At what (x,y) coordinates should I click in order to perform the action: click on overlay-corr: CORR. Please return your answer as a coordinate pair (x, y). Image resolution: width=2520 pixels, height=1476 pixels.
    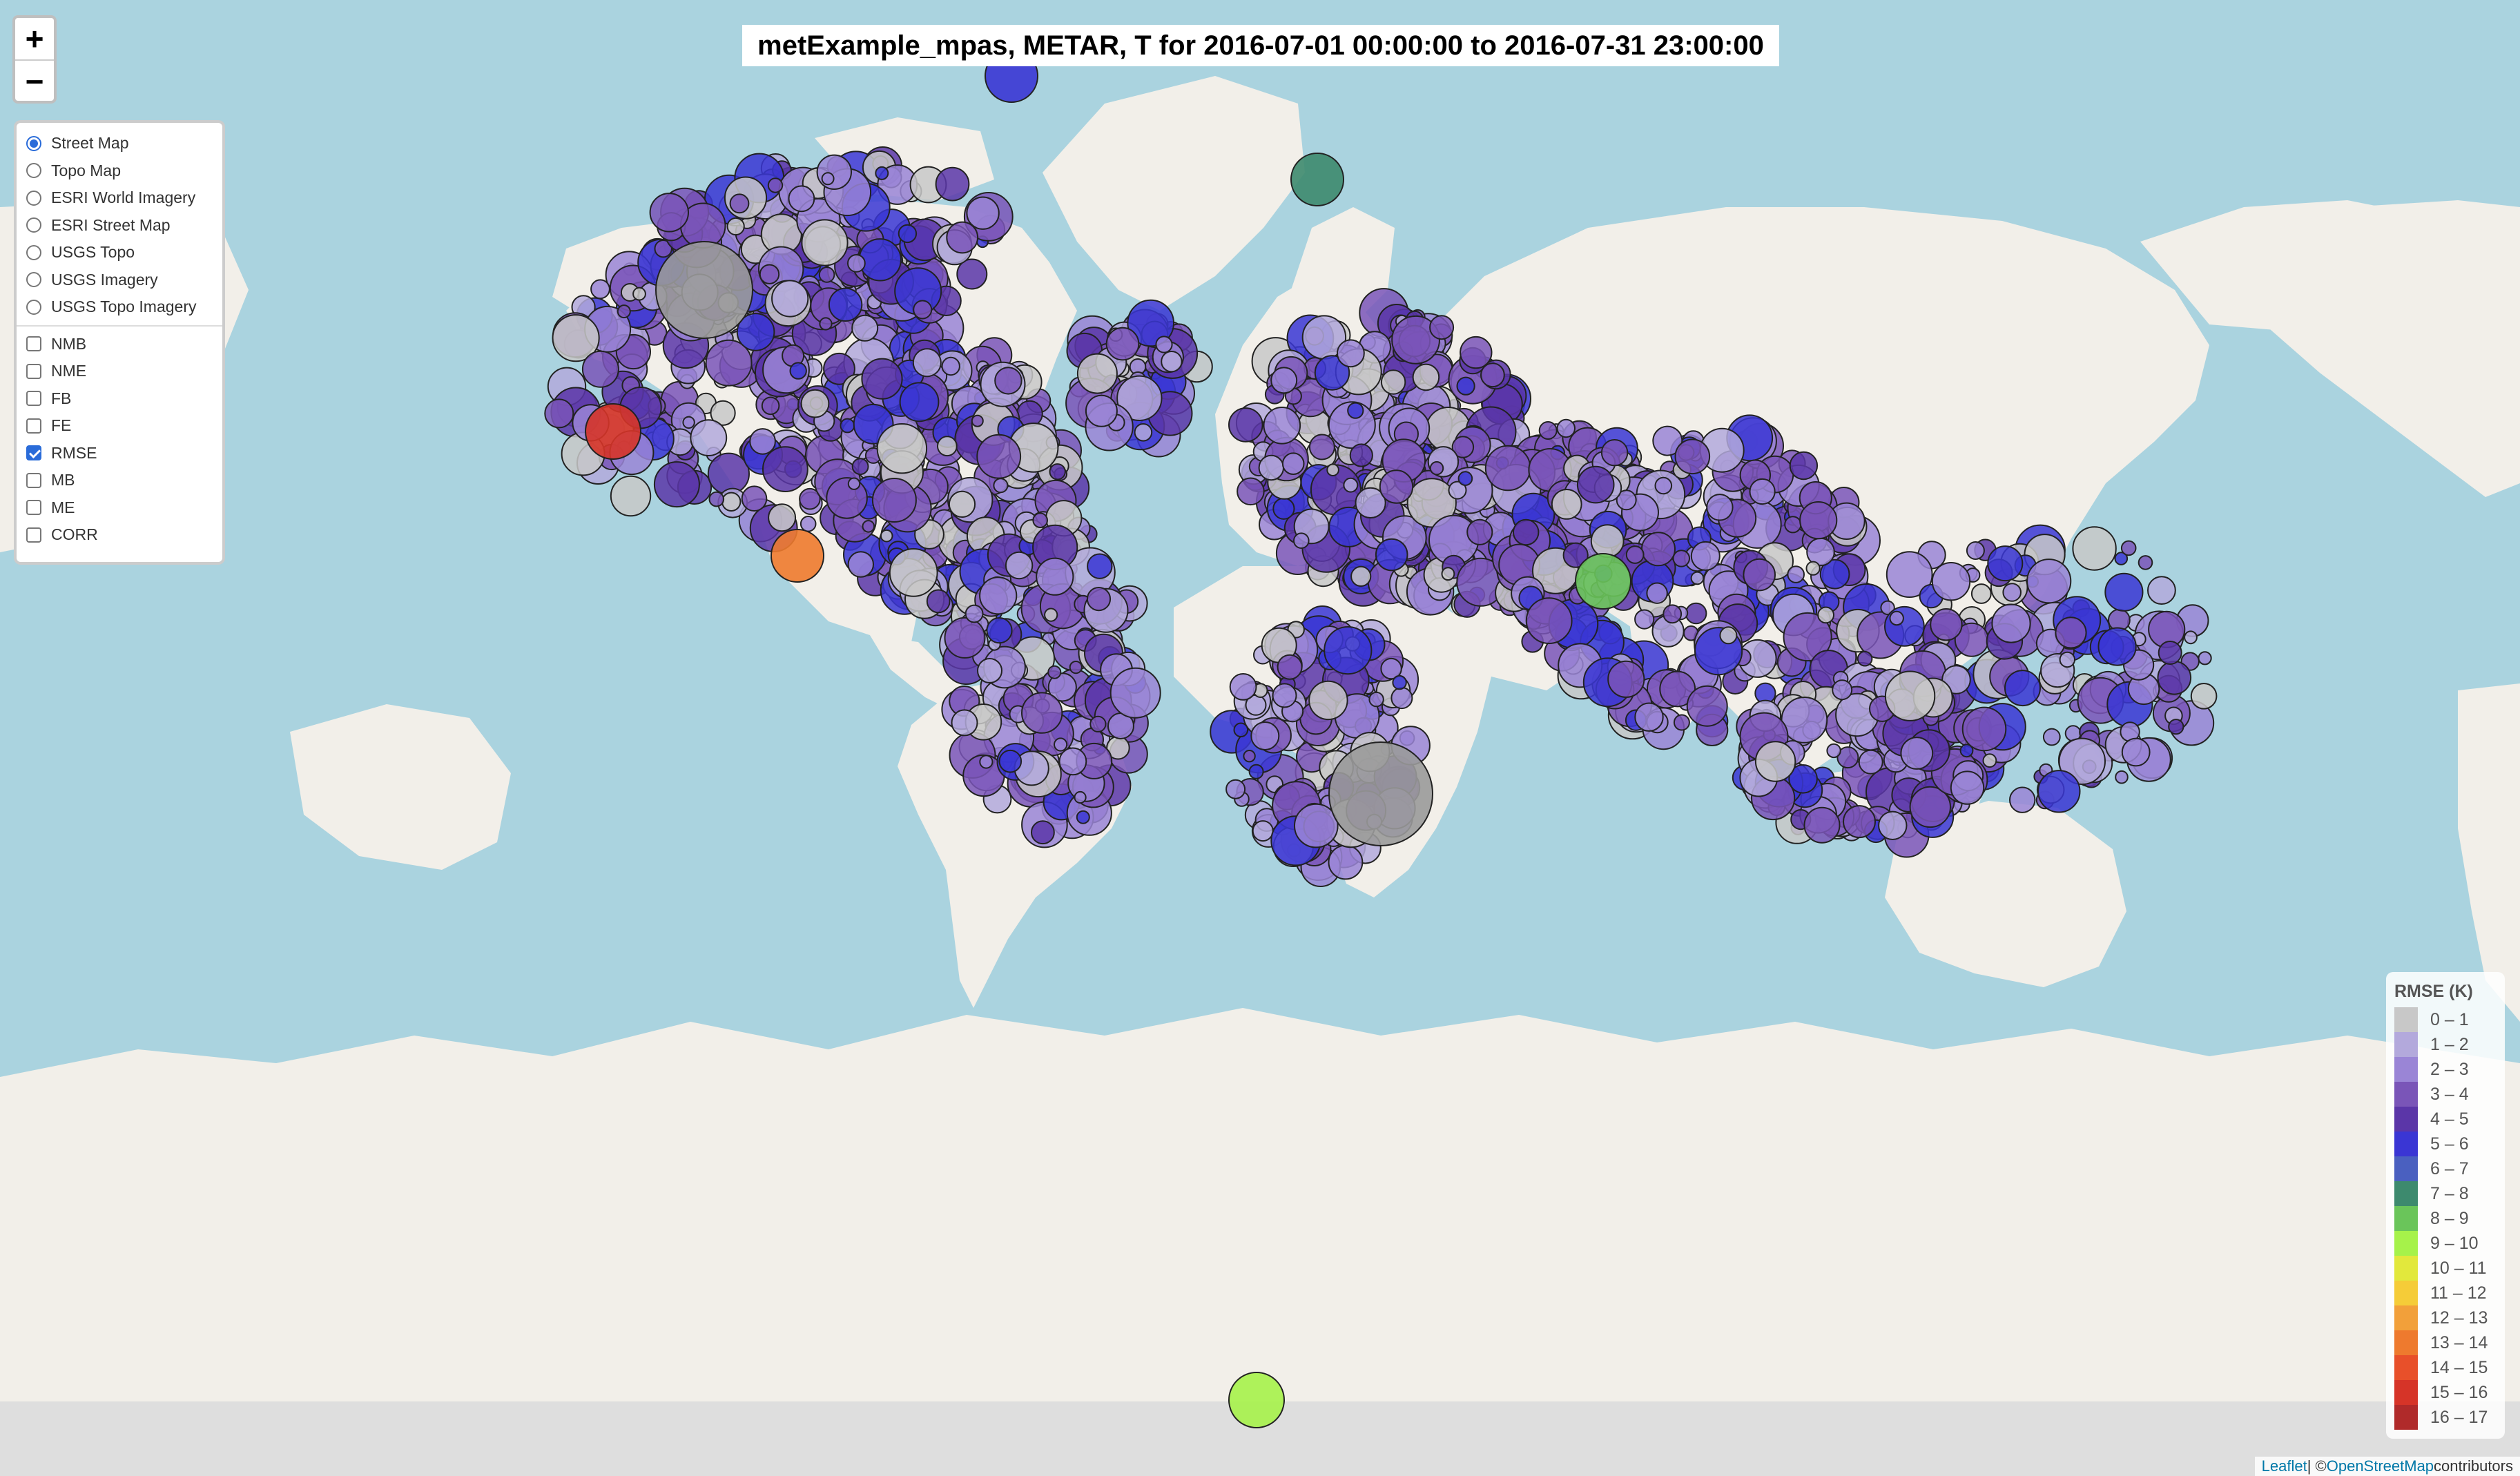
    Looking at the image, I should click on (120, 535).